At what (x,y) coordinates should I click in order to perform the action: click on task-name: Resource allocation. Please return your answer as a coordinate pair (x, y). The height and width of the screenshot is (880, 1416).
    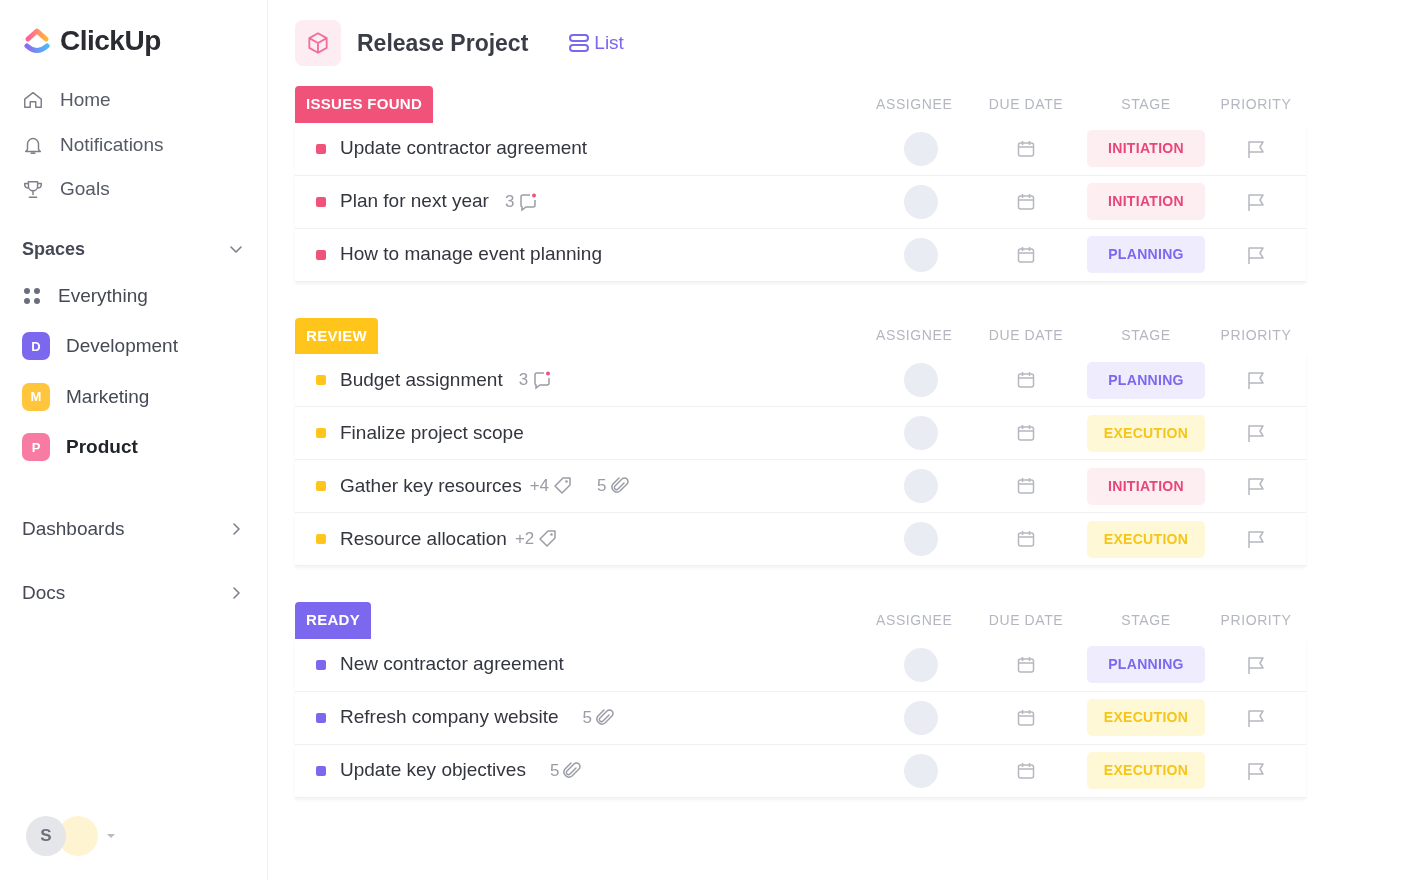
    Looking at the image, I should click on (423, 539).